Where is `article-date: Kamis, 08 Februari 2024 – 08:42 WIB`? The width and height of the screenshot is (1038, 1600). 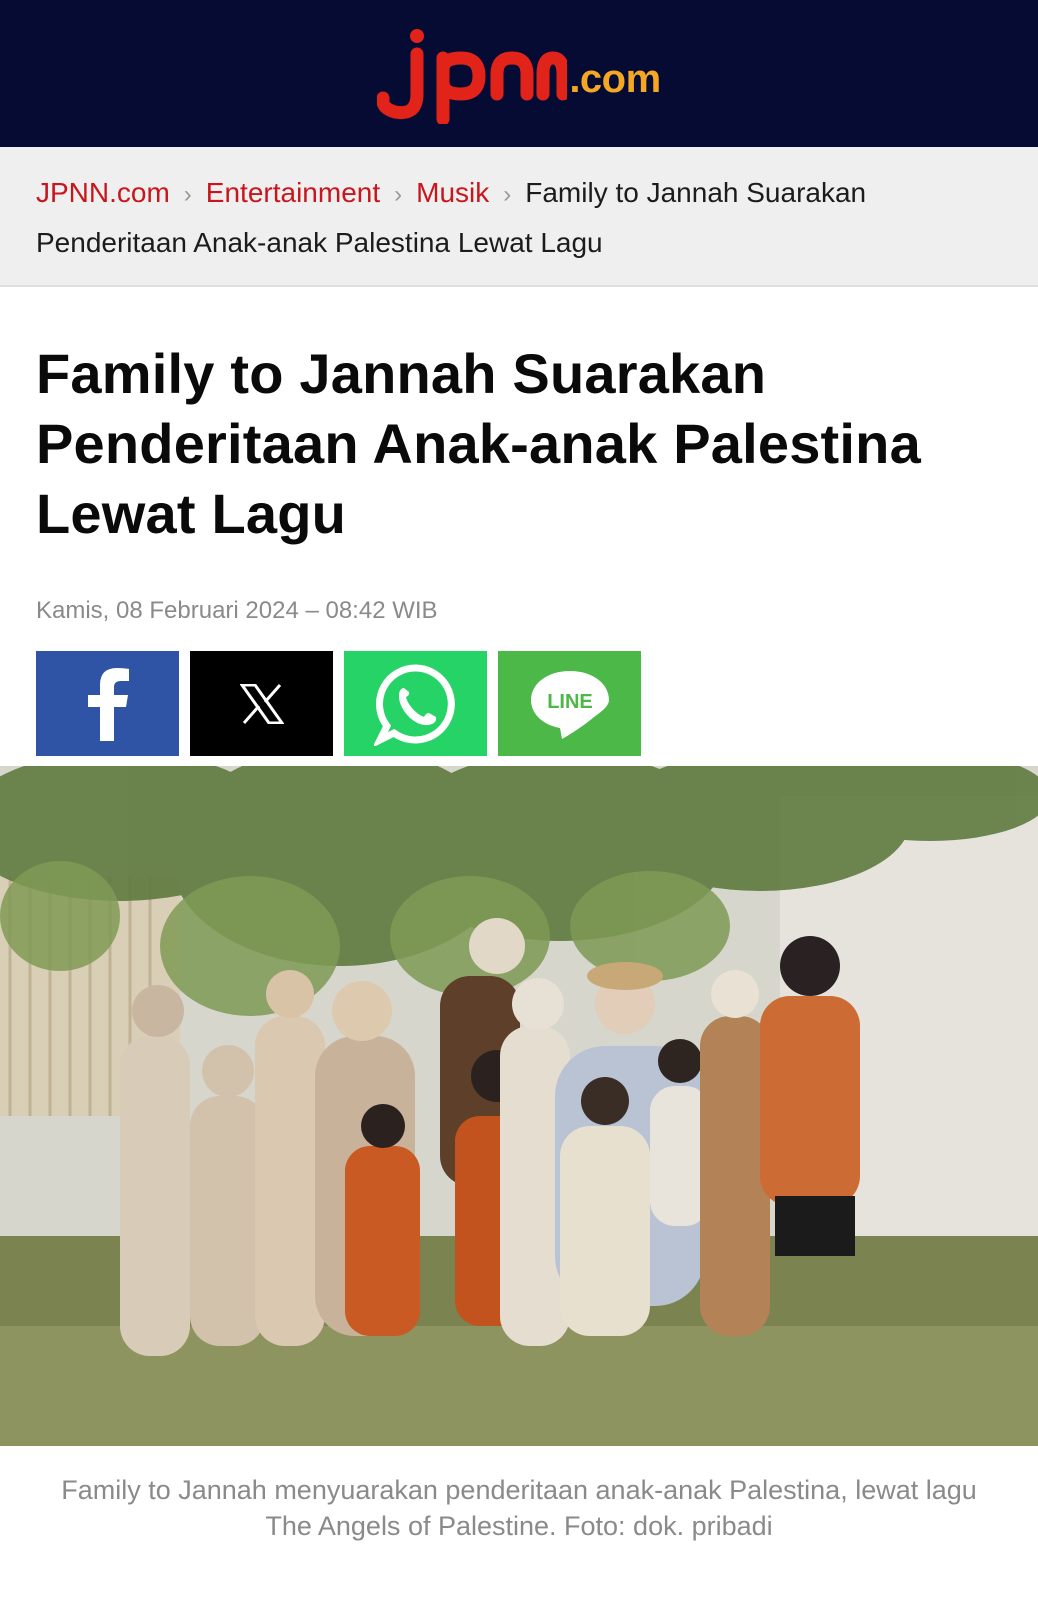 article-date: Kamis, 08 Februari 2024 – 08:42 WIB is located at coordinates (237, 610).